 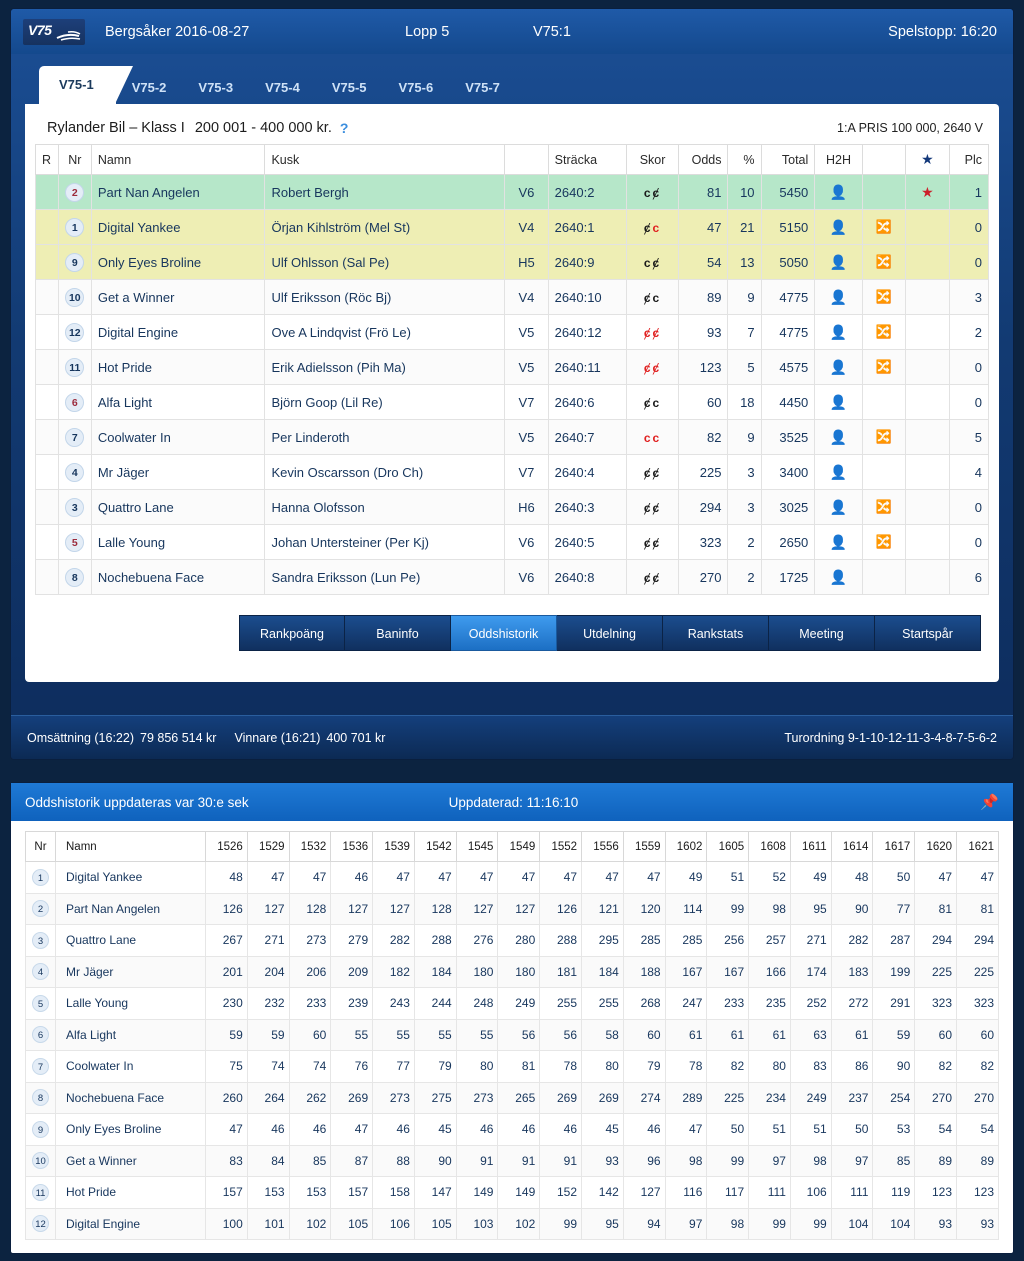 What do you see at coordinates (703, 159) in the screenshot?
I see `col-odds: Odds` at bounding box center [703, 159].